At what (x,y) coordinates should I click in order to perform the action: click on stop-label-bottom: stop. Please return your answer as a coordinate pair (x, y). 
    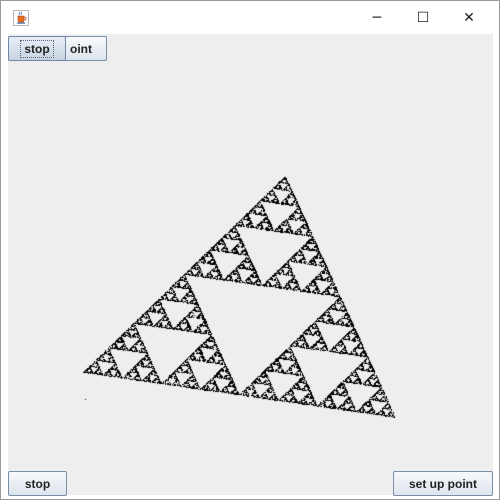
    Looking at the image, I should click on (37, 483).